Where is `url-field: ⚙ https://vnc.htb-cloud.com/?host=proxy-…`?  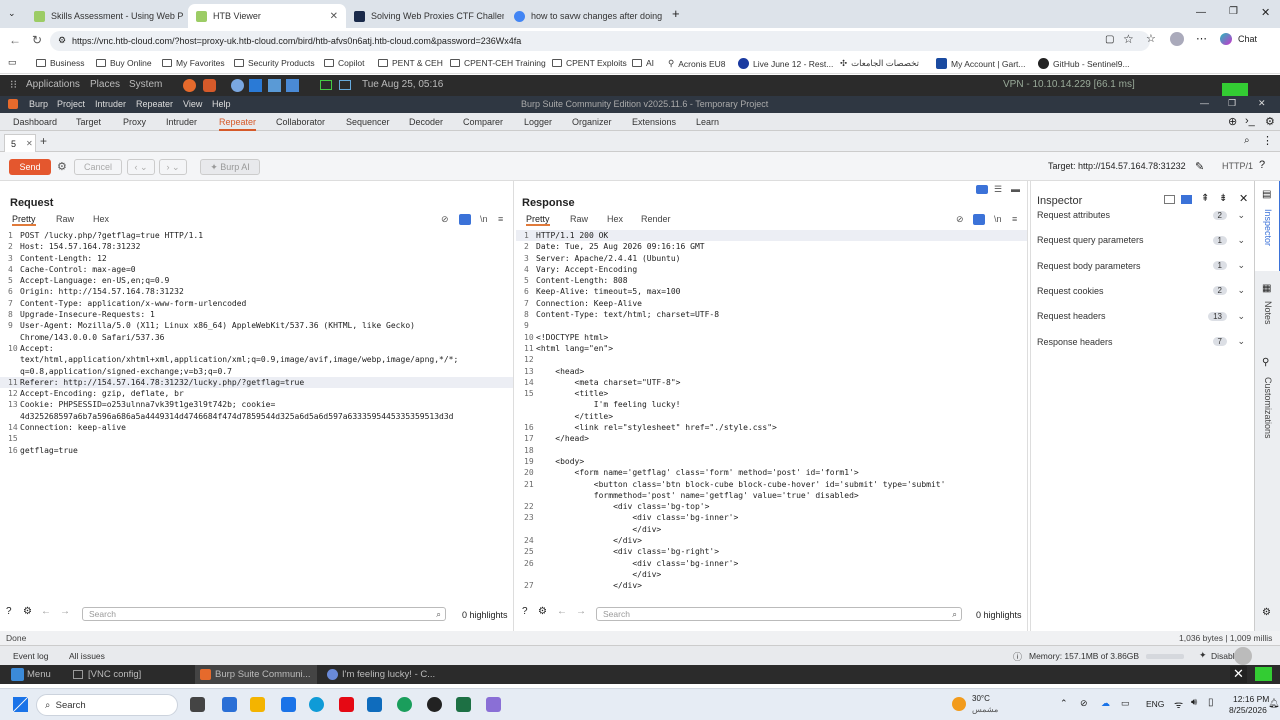 url-field: ⚙ https://vnc.htb-cloud.com/?host=proxy-… is located at coordinates (600, 41).